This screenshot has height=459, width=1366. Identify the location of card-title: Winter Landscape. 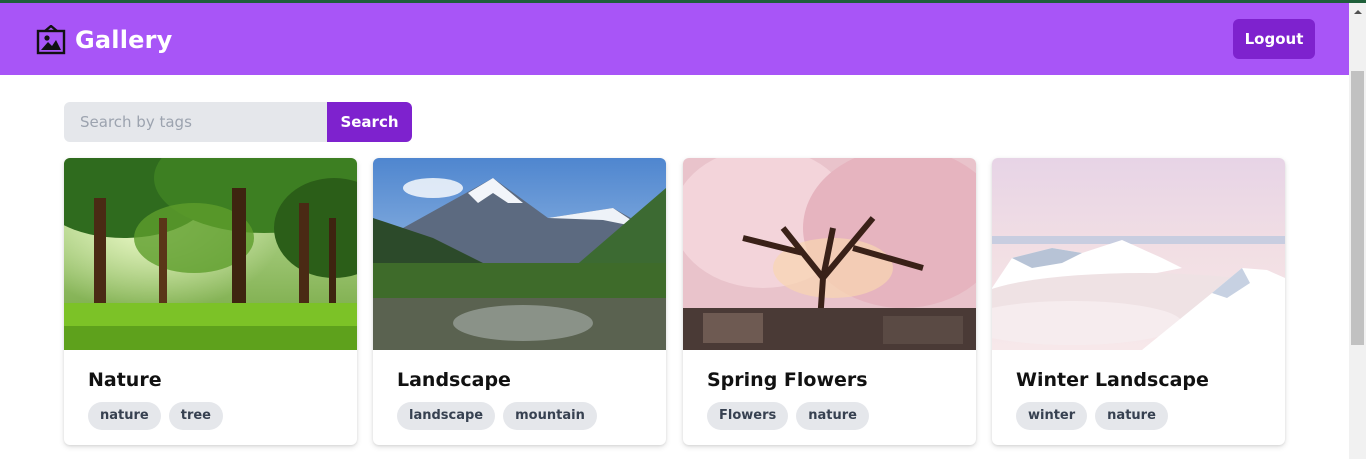
(1112, 380).